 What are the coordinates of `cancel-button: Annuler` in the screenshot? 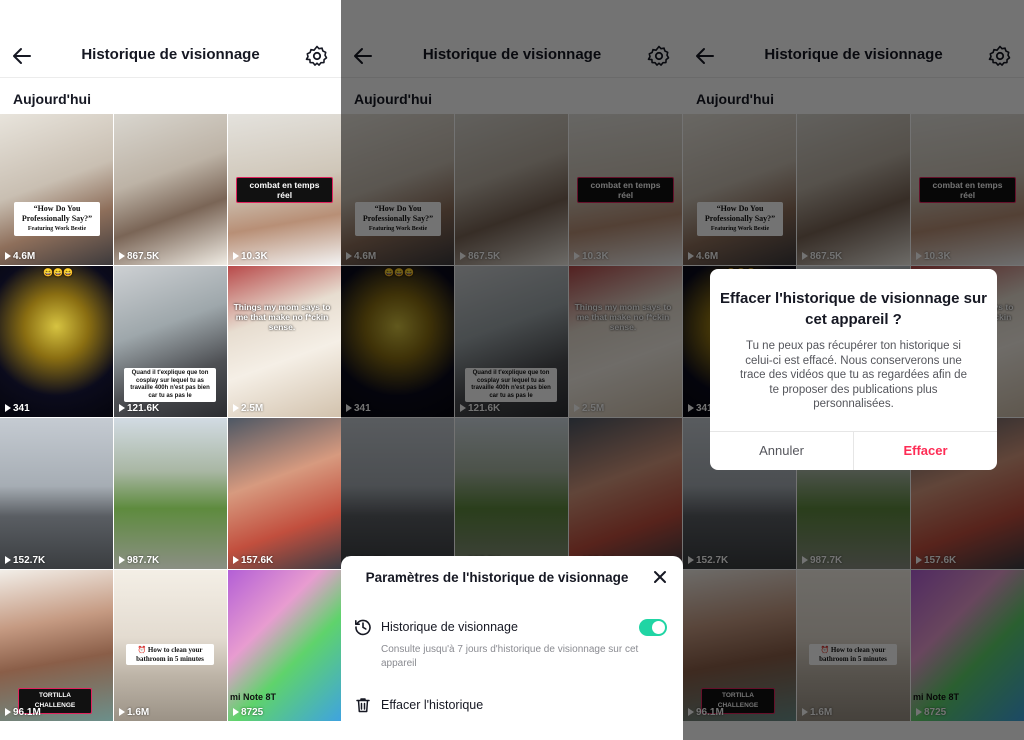 It's located at (781, 451).